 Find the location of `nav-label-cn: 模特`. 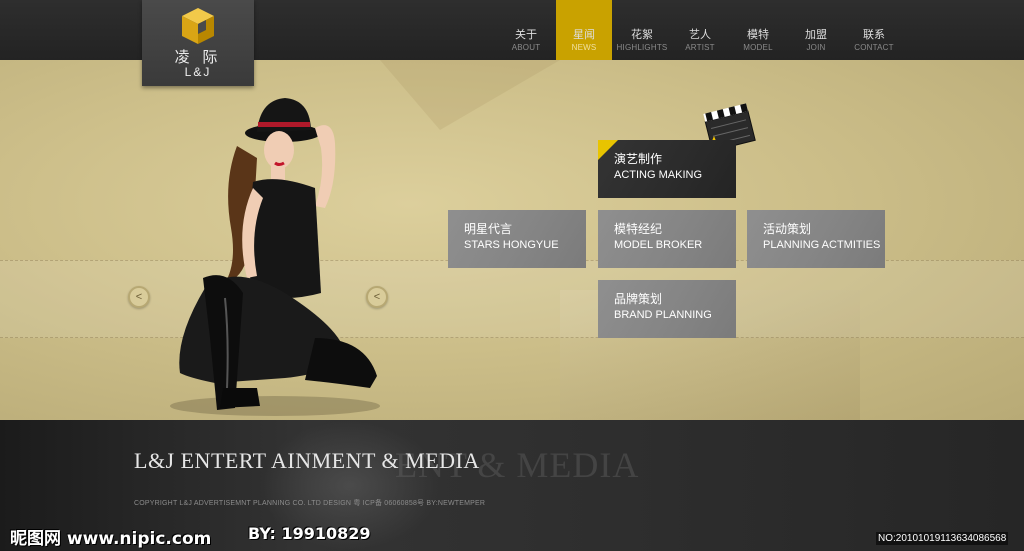

nav-label-cn: 模特 is located at coordinates (758, 34).